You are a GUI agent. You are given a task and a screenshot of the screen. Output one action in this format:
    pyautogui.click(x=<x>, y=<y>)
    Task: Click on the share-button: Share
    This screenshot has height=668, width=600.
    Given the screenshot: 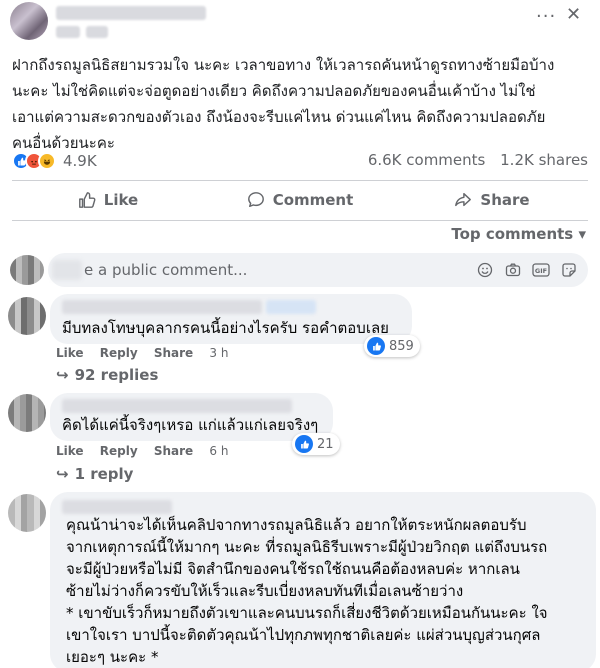 What is the action you would take?
    pyautogui.click(x=492, y=200)
    